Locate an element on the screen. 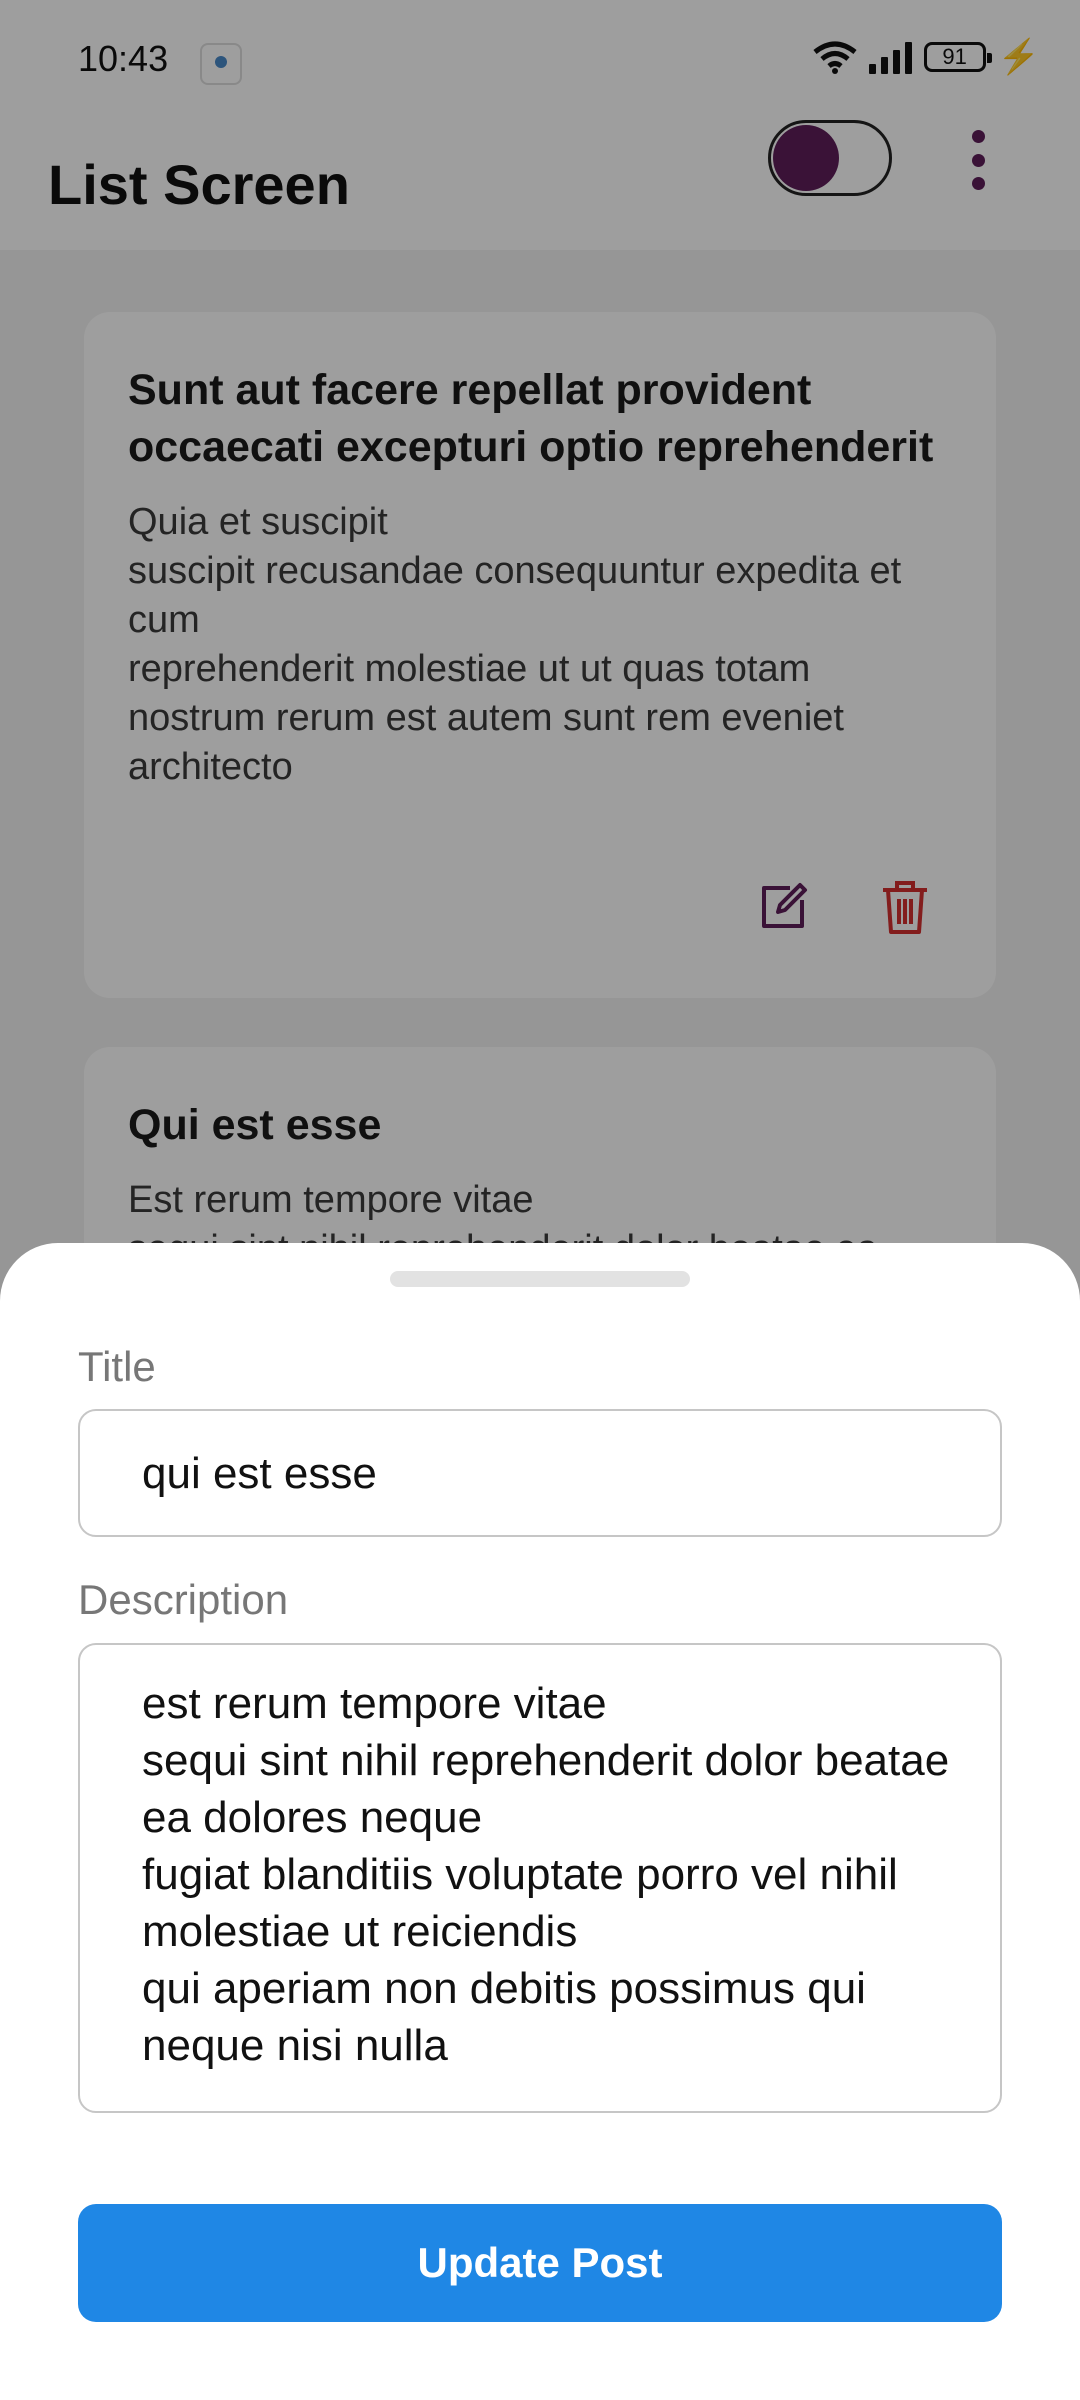 This screenshot has width=1080, height=2400. drag-handle is located at coordinates (540, 1279).